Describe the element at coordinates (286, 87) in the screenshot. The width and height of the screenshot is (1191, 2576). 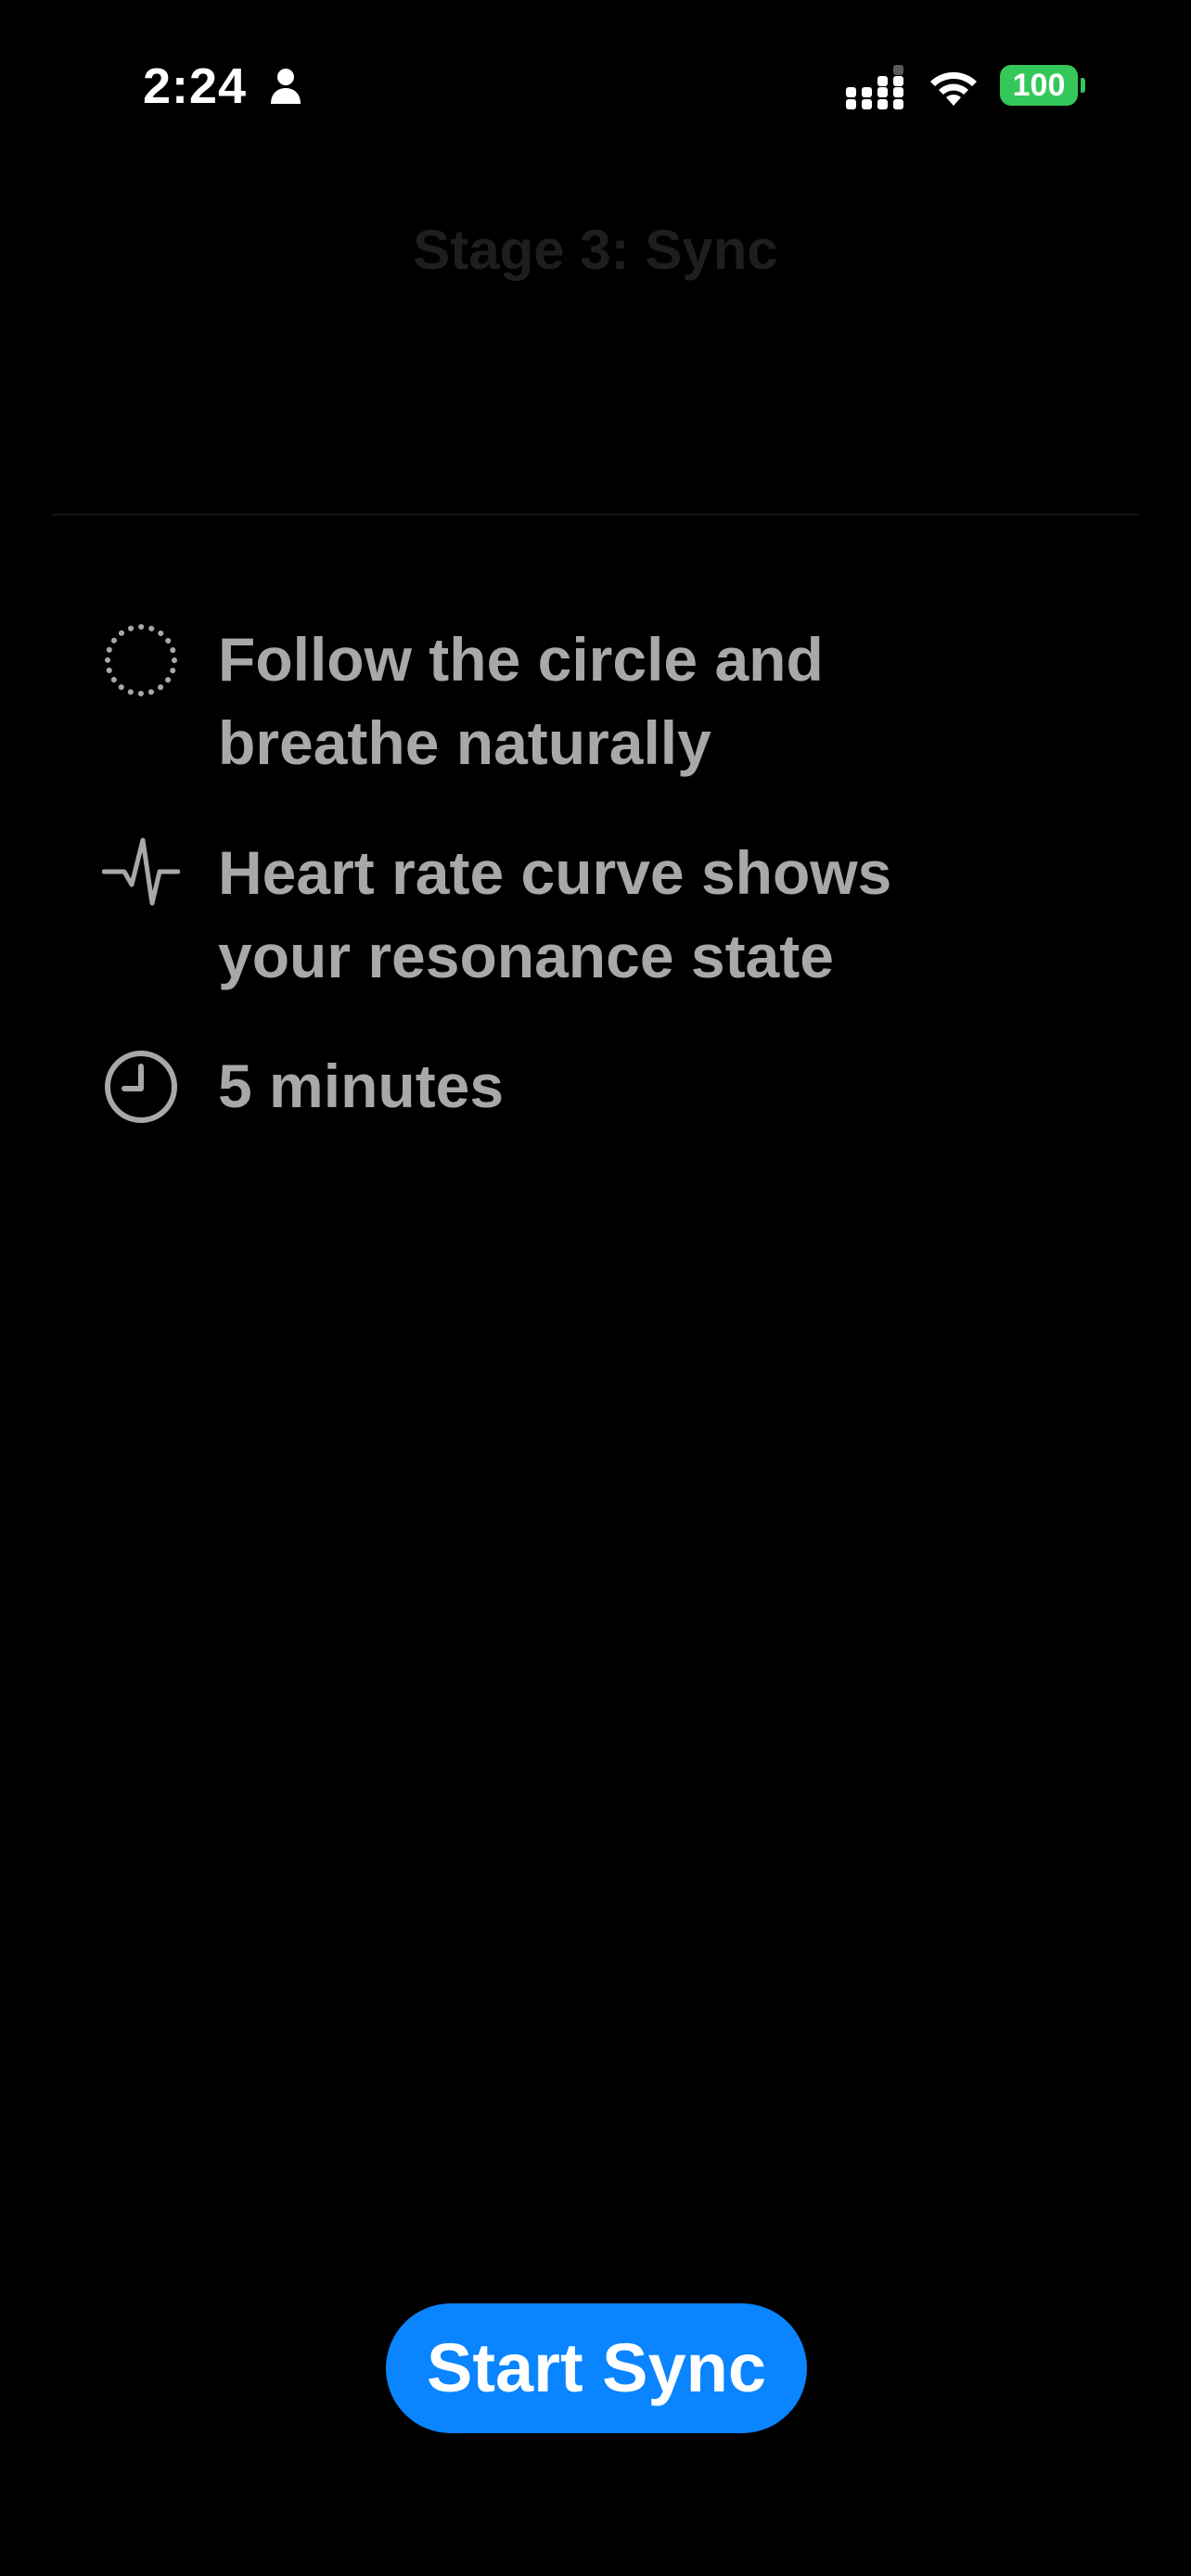
I see `person-icon` at that location.